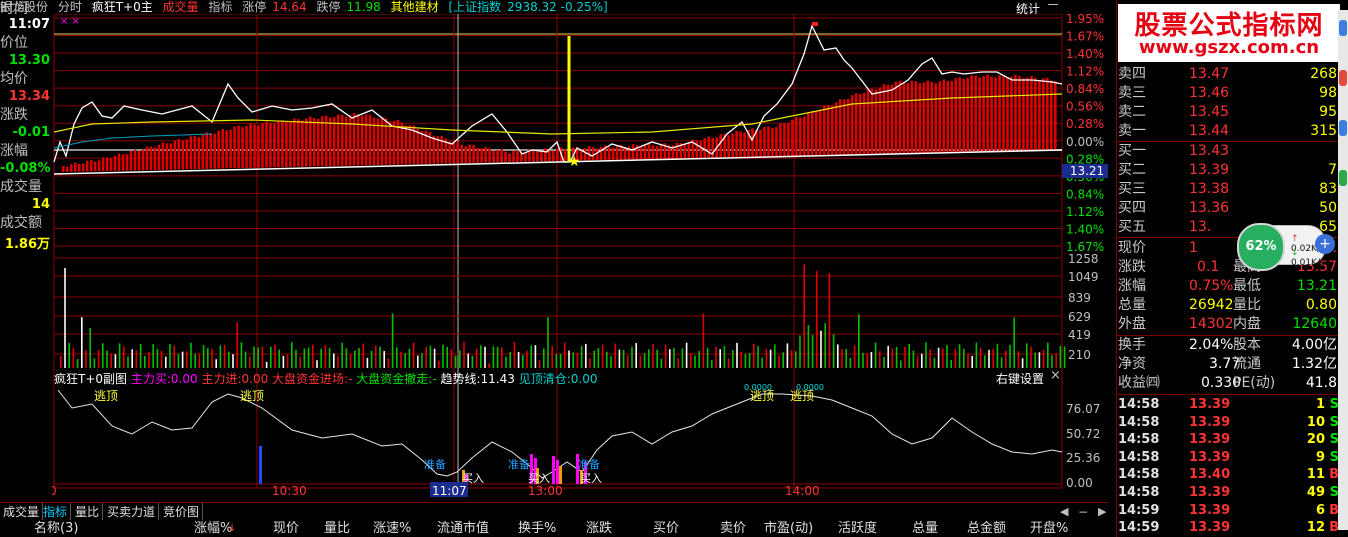 The height and width of the screenshot is (537, 1348). What do you see at coordinates (22, 512) in the screenshot?
I see `tab-volume: 成交量` at bounding box center [22, 512].